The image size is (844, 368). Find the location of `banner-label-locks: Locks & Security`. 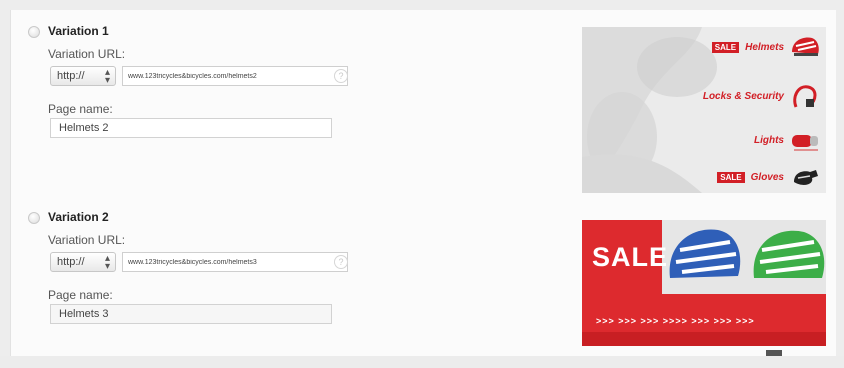

banner-label-locks: Locks & Security is located at coordinates (743, 96).